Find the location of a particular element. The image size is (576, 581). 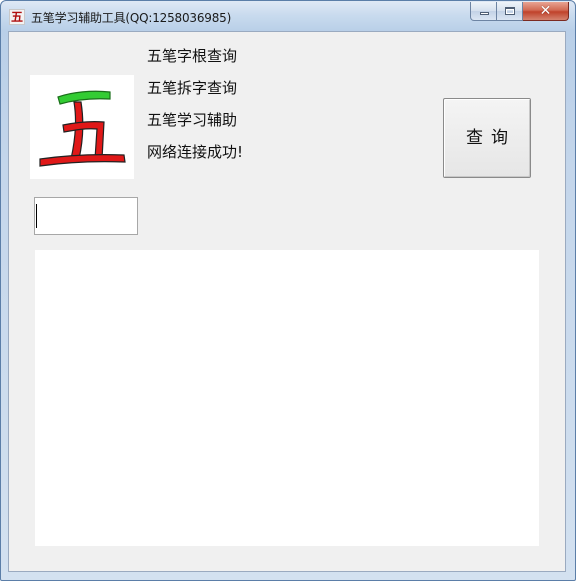

search-input is located at coordinates (86, 216).